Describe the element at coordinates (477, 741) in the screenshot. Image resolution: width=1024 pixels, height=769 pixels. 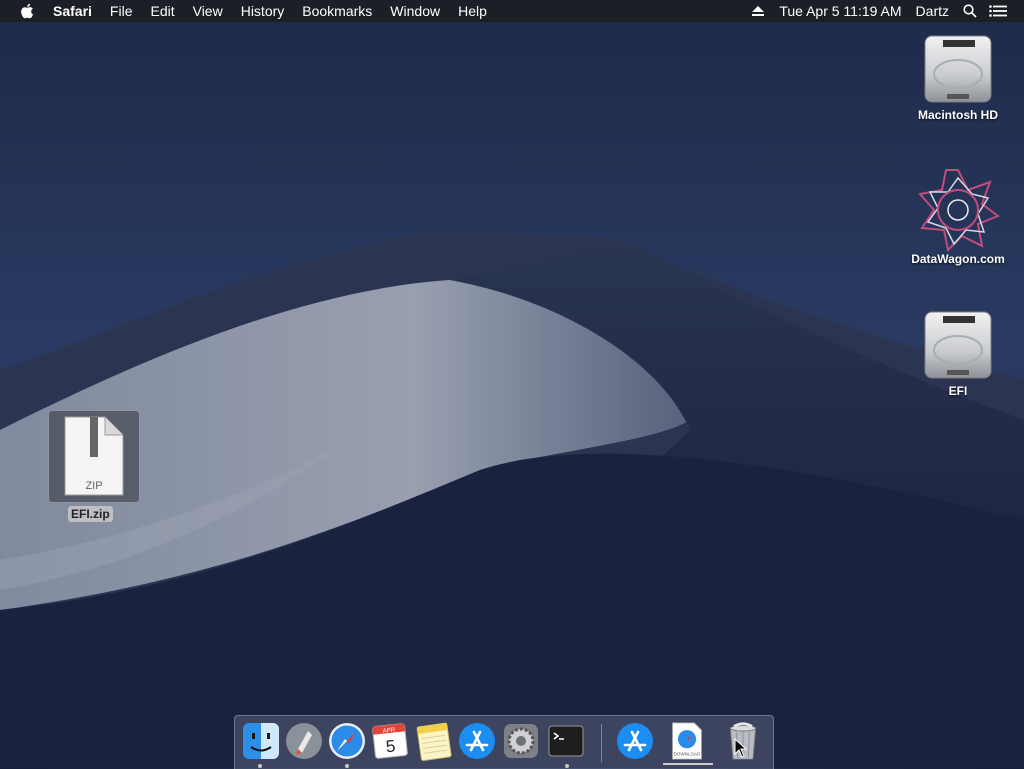
I see `app-store-icon` at that location.